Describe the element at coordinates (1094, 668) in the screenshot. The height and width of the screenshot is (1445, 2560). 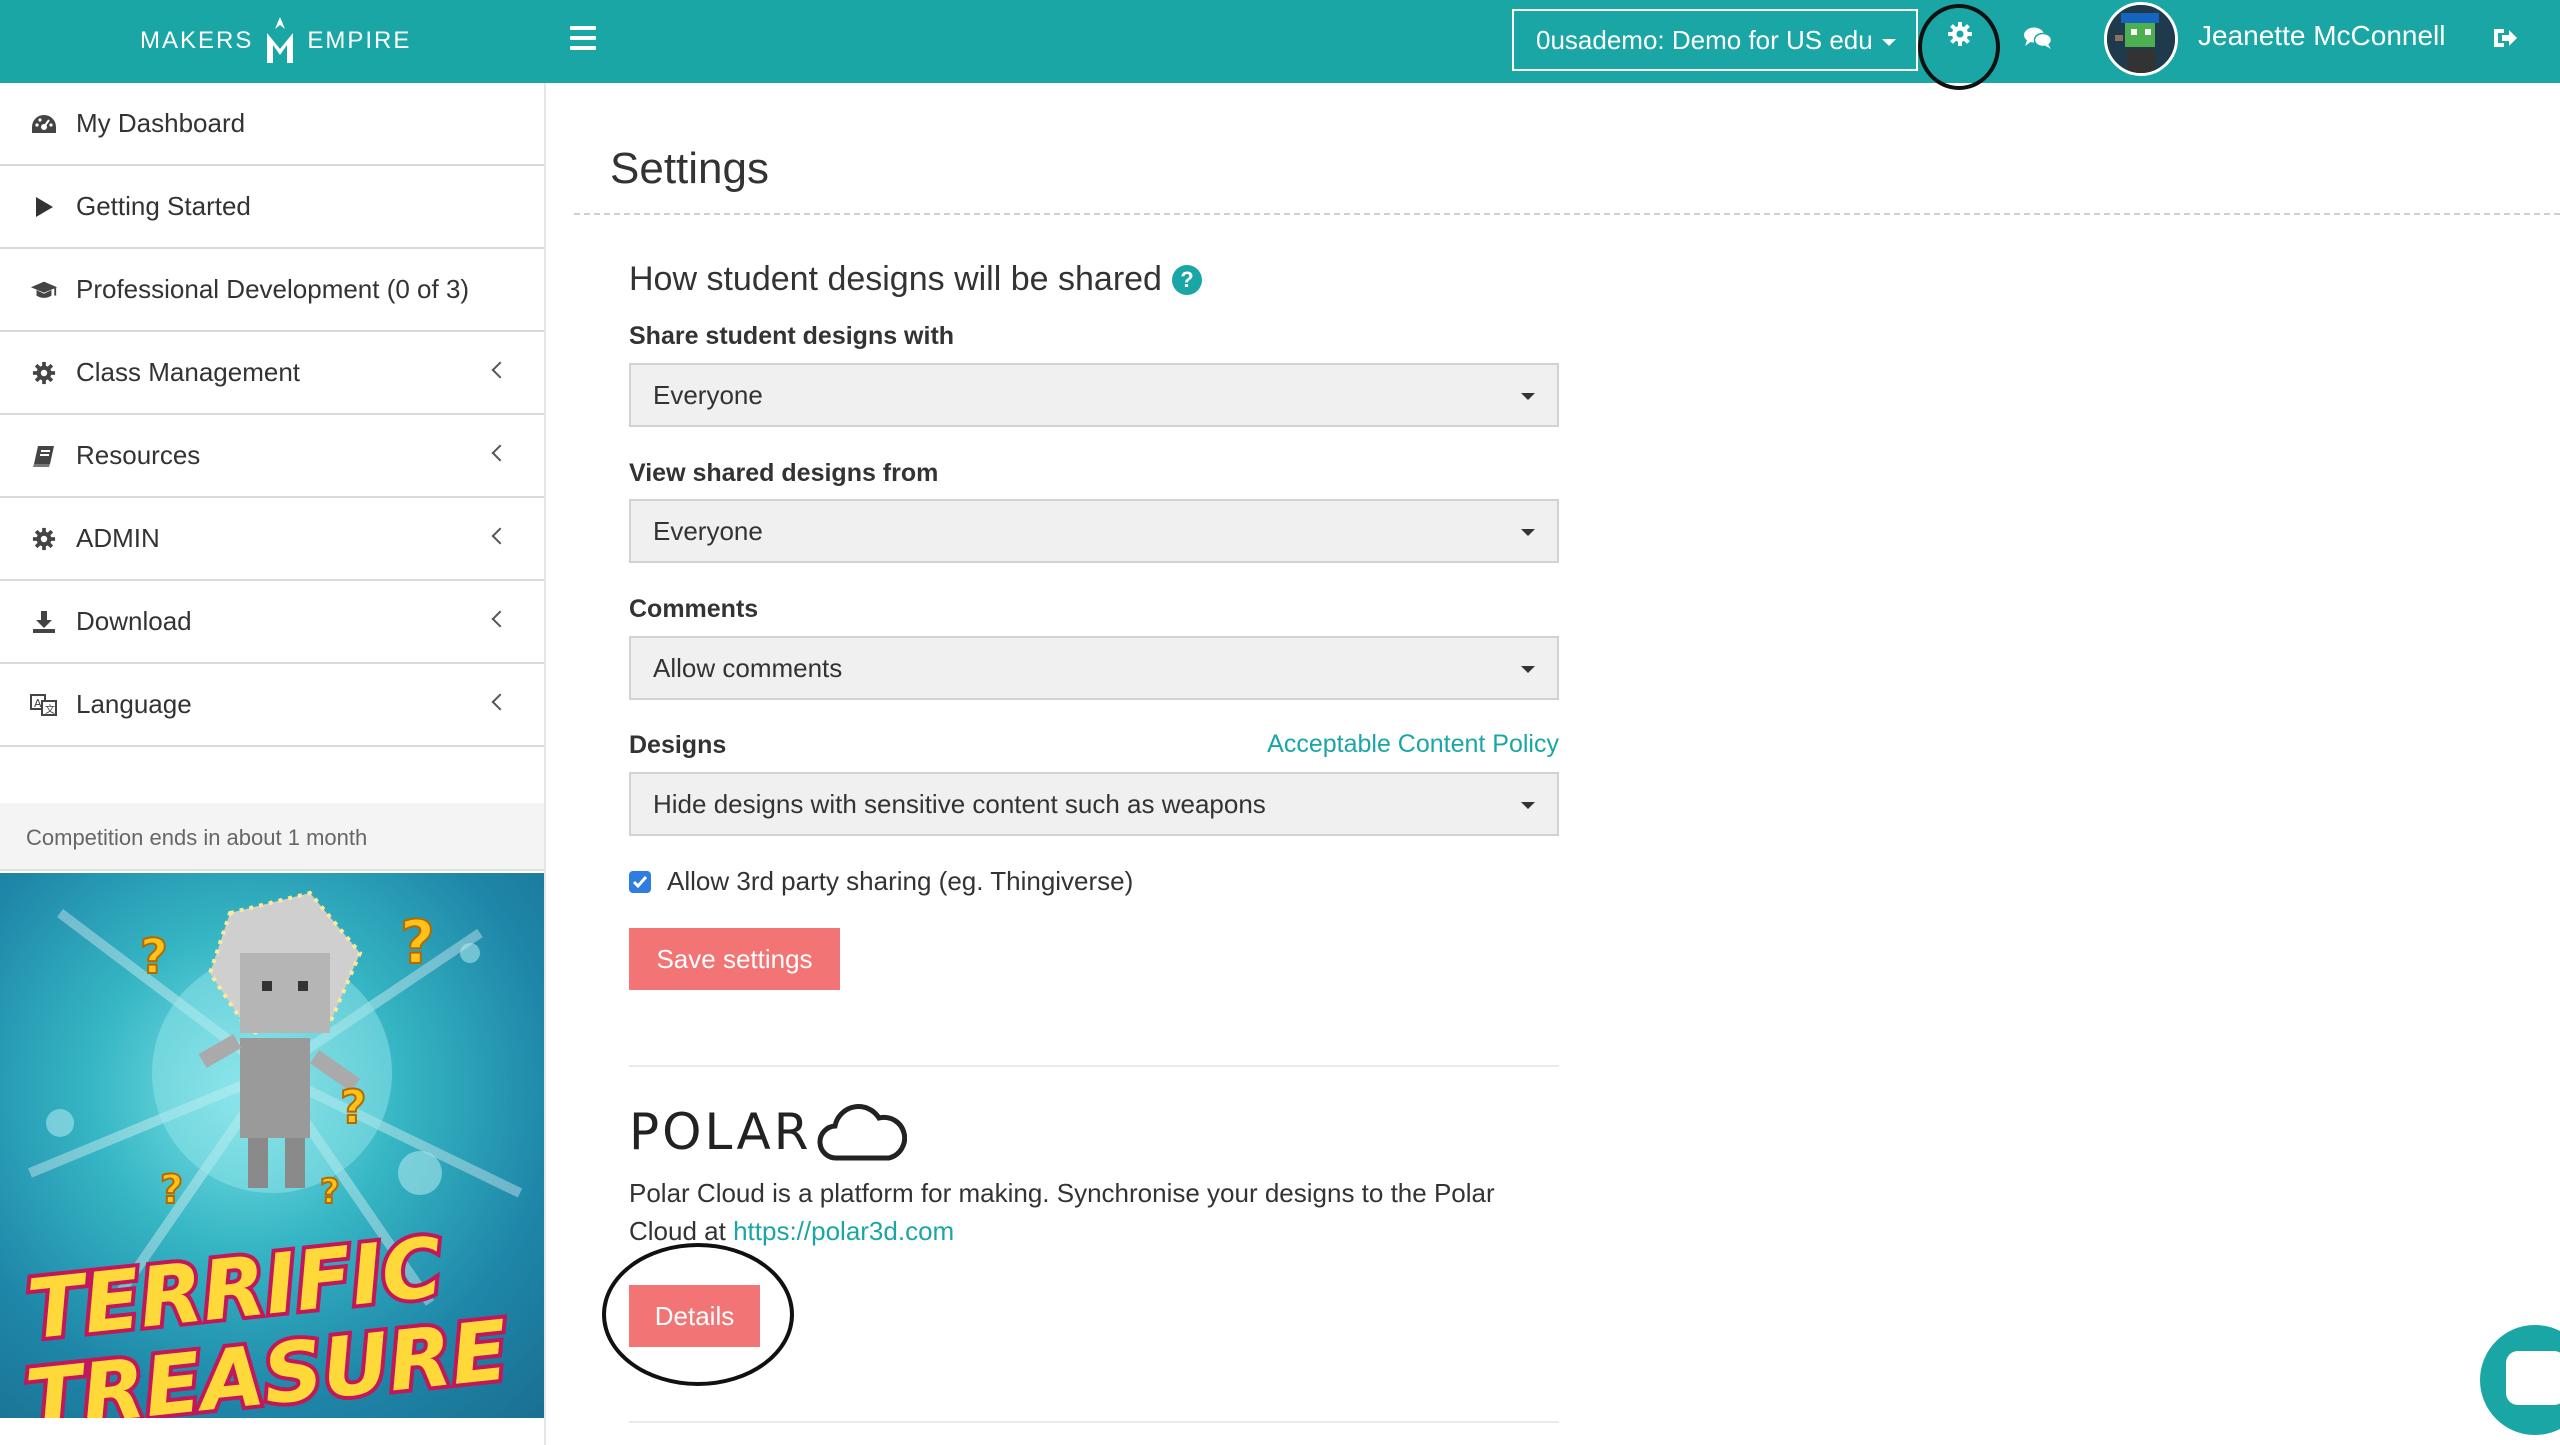
I see `comments-select: Allow comments` at that location.